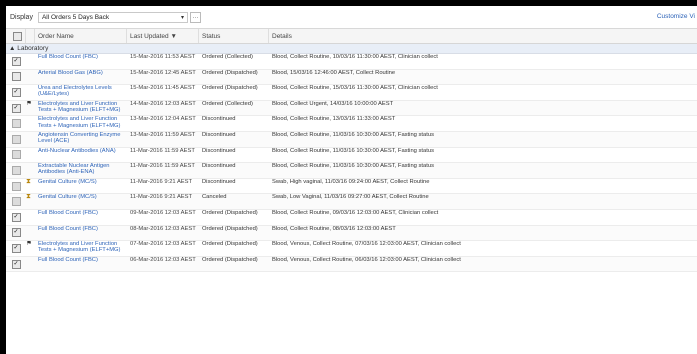  I want to click on select-column-header, so click(16, 36).